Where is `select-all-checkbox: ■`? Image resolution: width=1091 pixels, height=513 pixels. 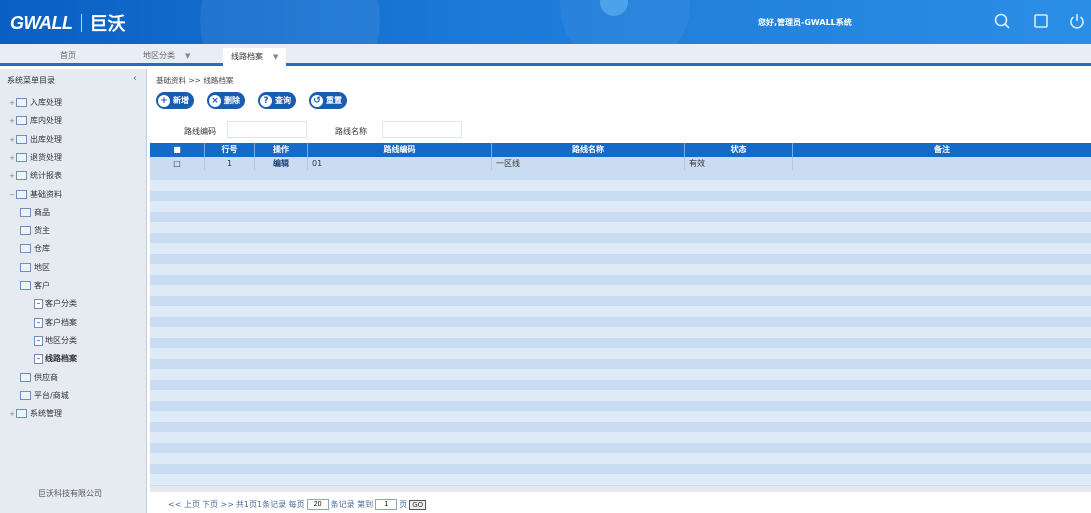 select-all-checkbox: ■ is located at coordinates (177, 150).